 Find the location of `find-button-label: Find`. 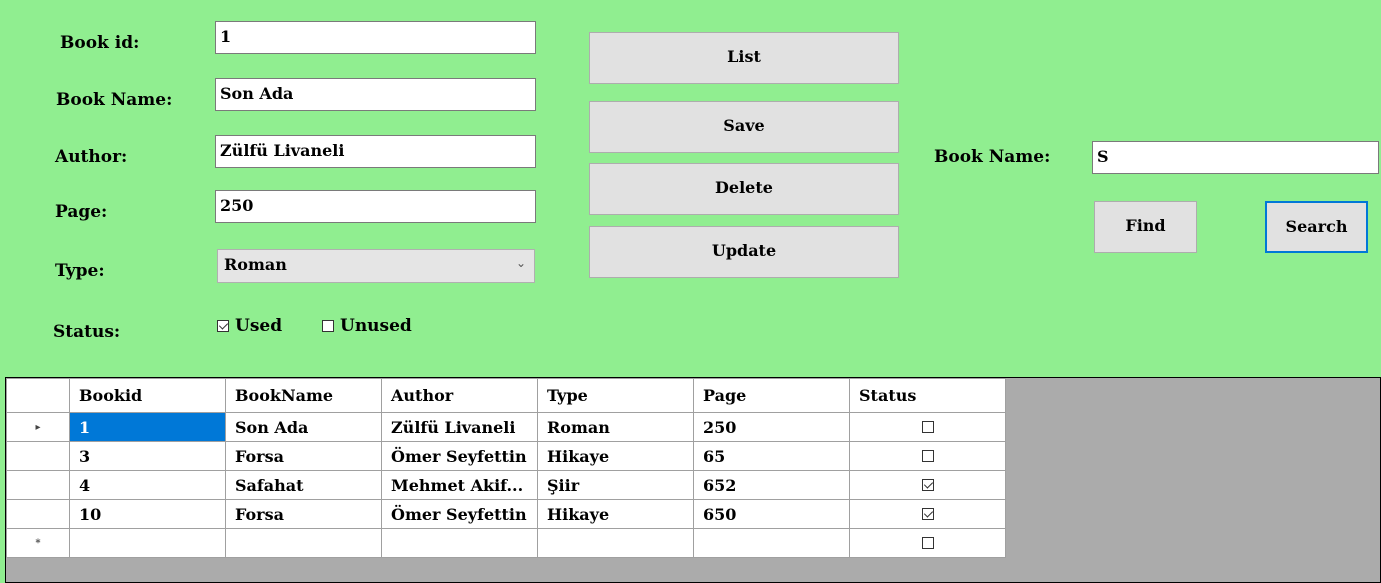

find-button-label: Find is located at coordinates (1145, 225).